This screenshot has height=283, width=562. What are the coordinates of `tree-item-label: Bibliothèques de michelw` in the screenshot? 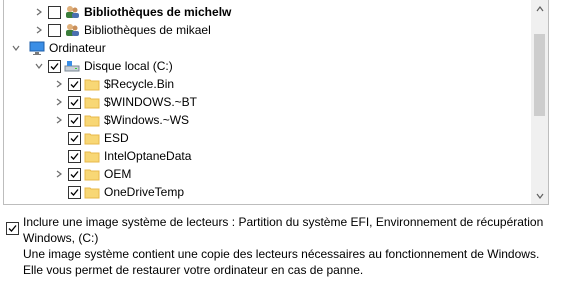 It's located at (158, 12).